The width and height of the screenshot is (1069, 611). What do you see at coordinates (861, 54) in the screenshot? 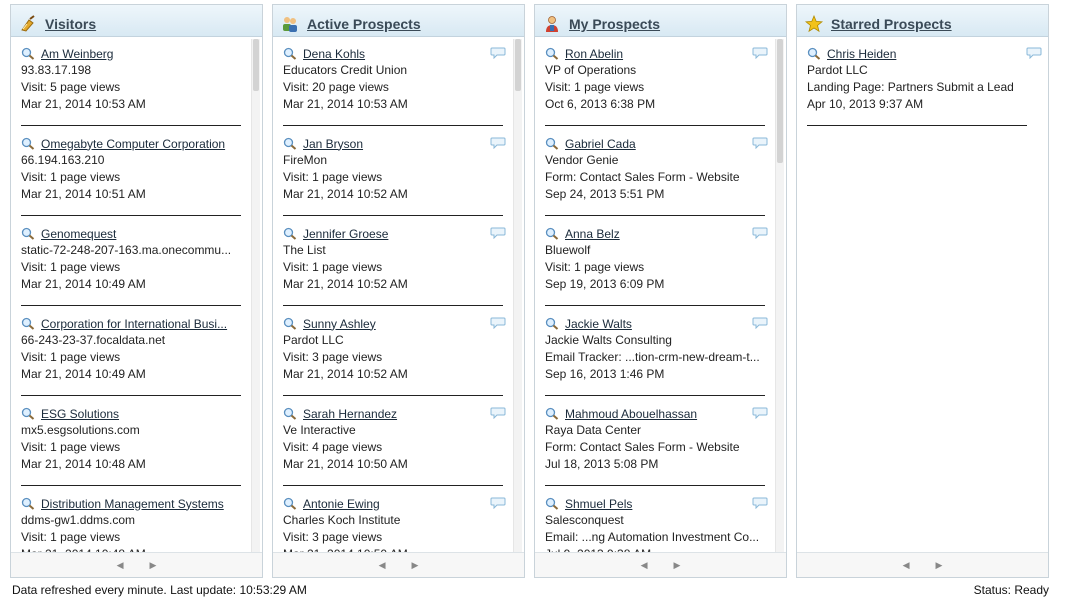
I see `prospect-name-link: Chris Heiden` at bounding box center [861, 54].